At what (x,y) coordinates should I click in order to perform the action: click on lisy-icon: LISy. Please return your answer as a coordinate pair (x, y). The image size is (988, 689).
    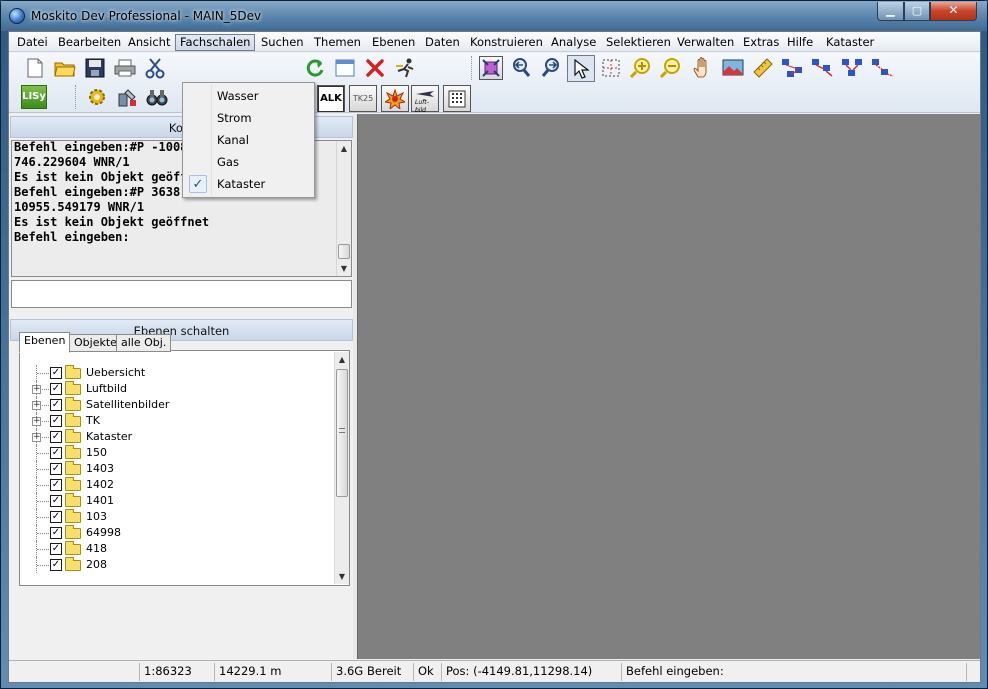
    Looking at the image, I should click on (34, 97).